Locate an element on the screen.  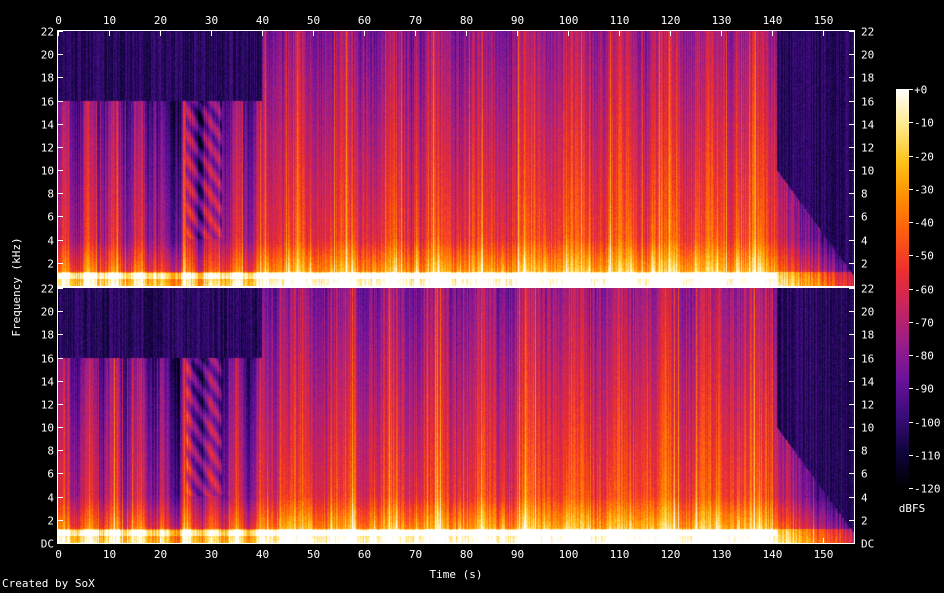
y-tick-label-left-ch1-16: 16 is located at coordinates (47, 102).